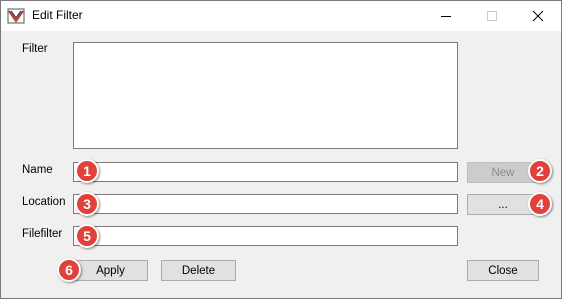 The height and width of the screenshot is (299, 562). Describe the element at coordinates (110, 270) in the screenshot. I see `apply-button: Apply` at that location.